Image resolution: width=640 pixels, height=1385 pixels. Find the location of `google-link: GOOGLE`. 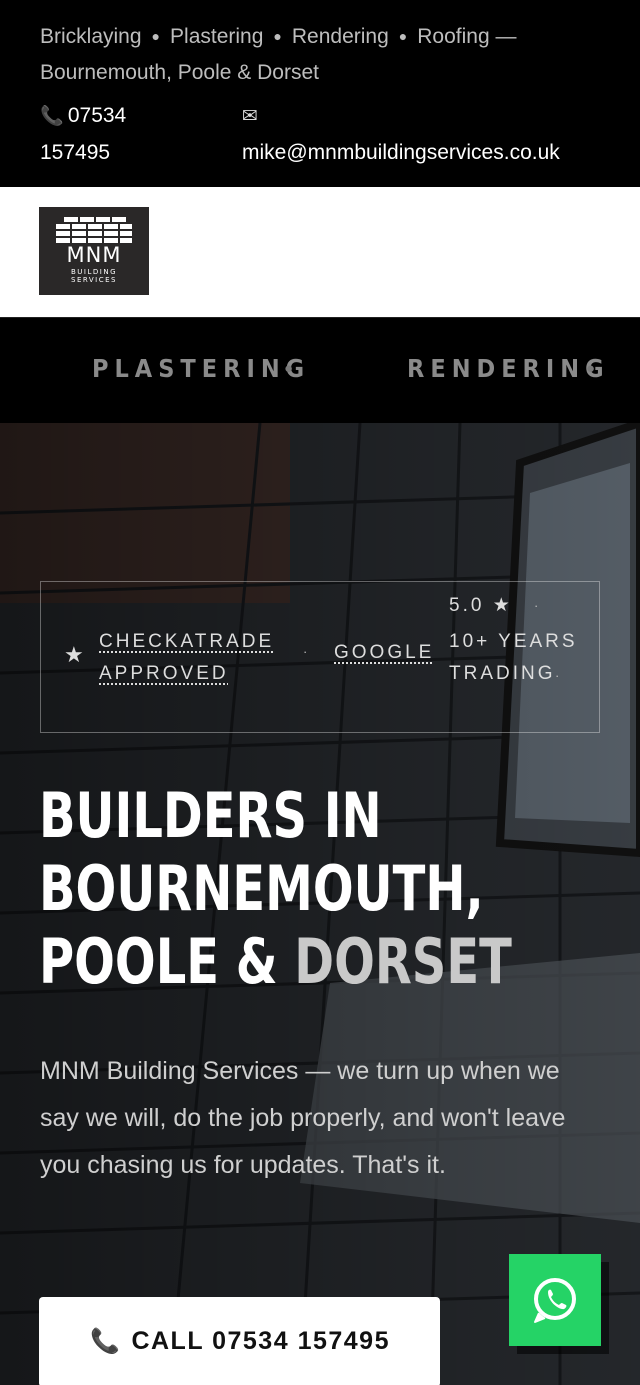

google-link: GOOGLE is located at coordinates (384, 653).